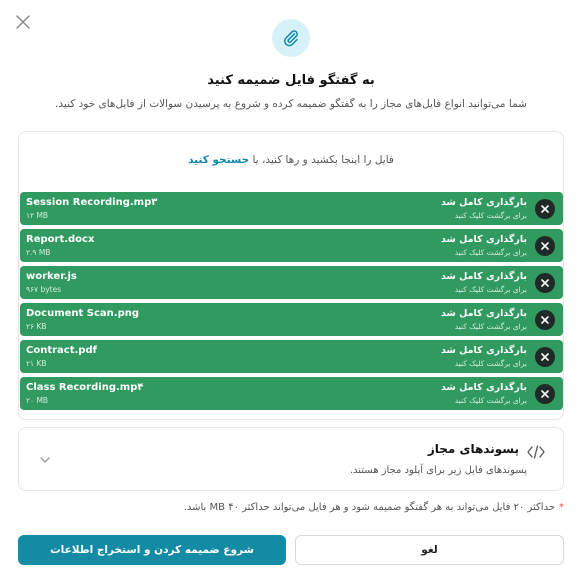  Describe the element at coordinates (85, 387) in the screenshot. I see `file-name: Class Recording.mp۴` at that location.